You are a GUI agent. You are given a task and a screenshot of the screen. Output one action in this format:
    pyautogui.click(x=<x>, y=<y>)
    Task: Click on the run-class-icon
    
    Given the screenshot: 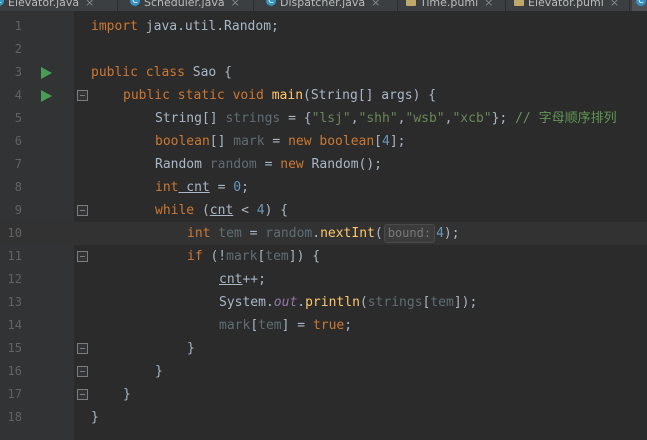 What is the action you would take?
    pyautogui.click(x=46, y=73)
    